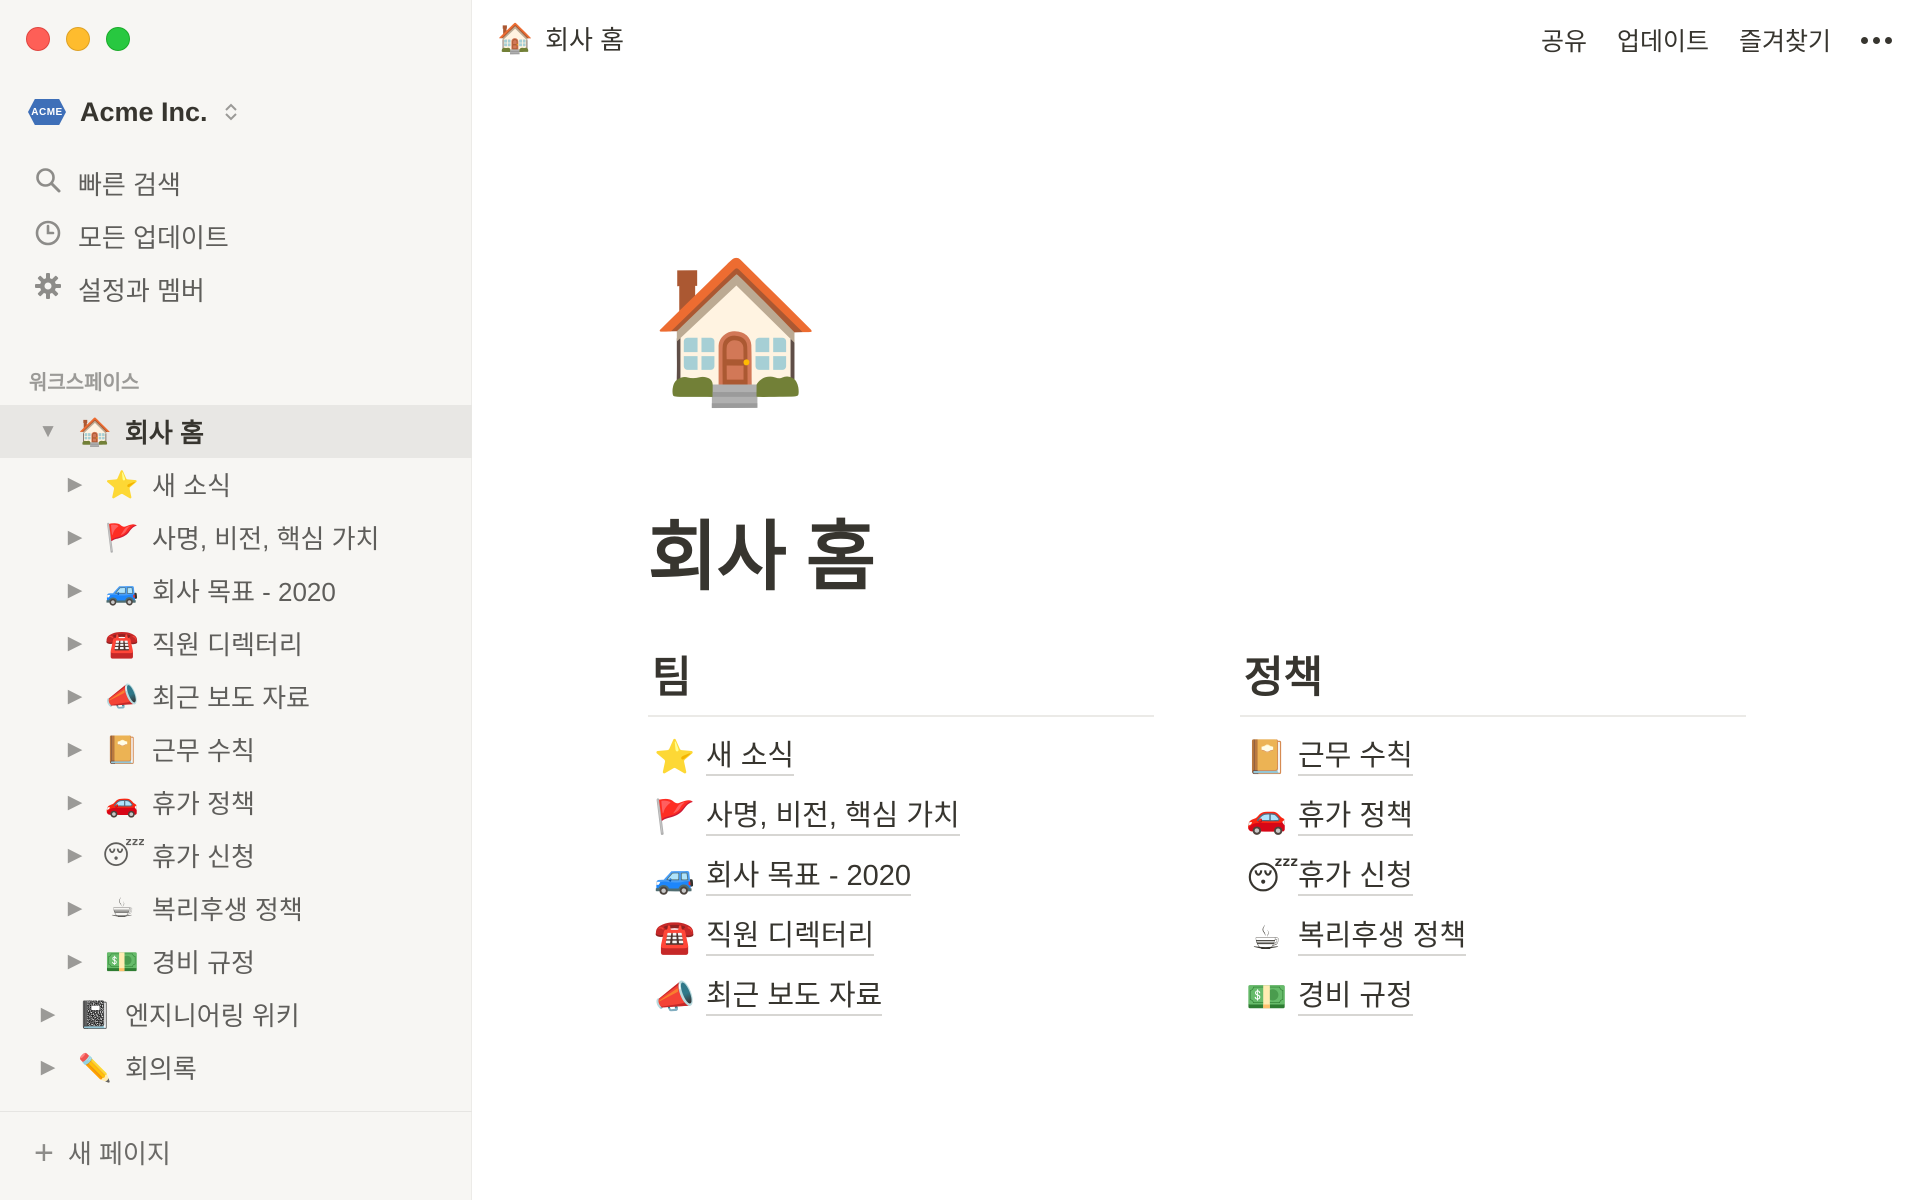 This screenshot has height=1200, width=1920. I want to click on page-link-directory: ☎️ 직원 디렉터리, so click(901, 937).